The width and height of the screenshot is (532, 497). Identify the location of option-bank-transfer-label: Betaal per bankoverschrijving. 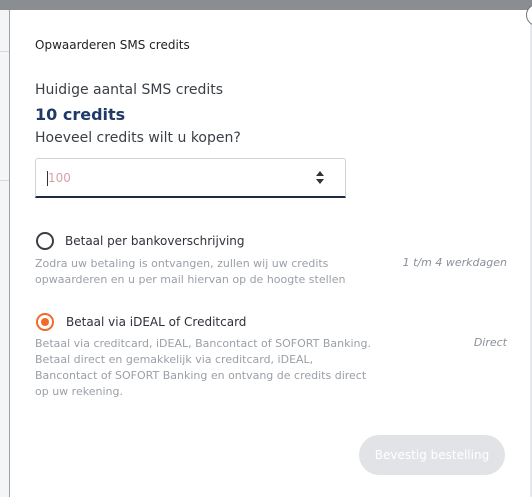
(155, 241).